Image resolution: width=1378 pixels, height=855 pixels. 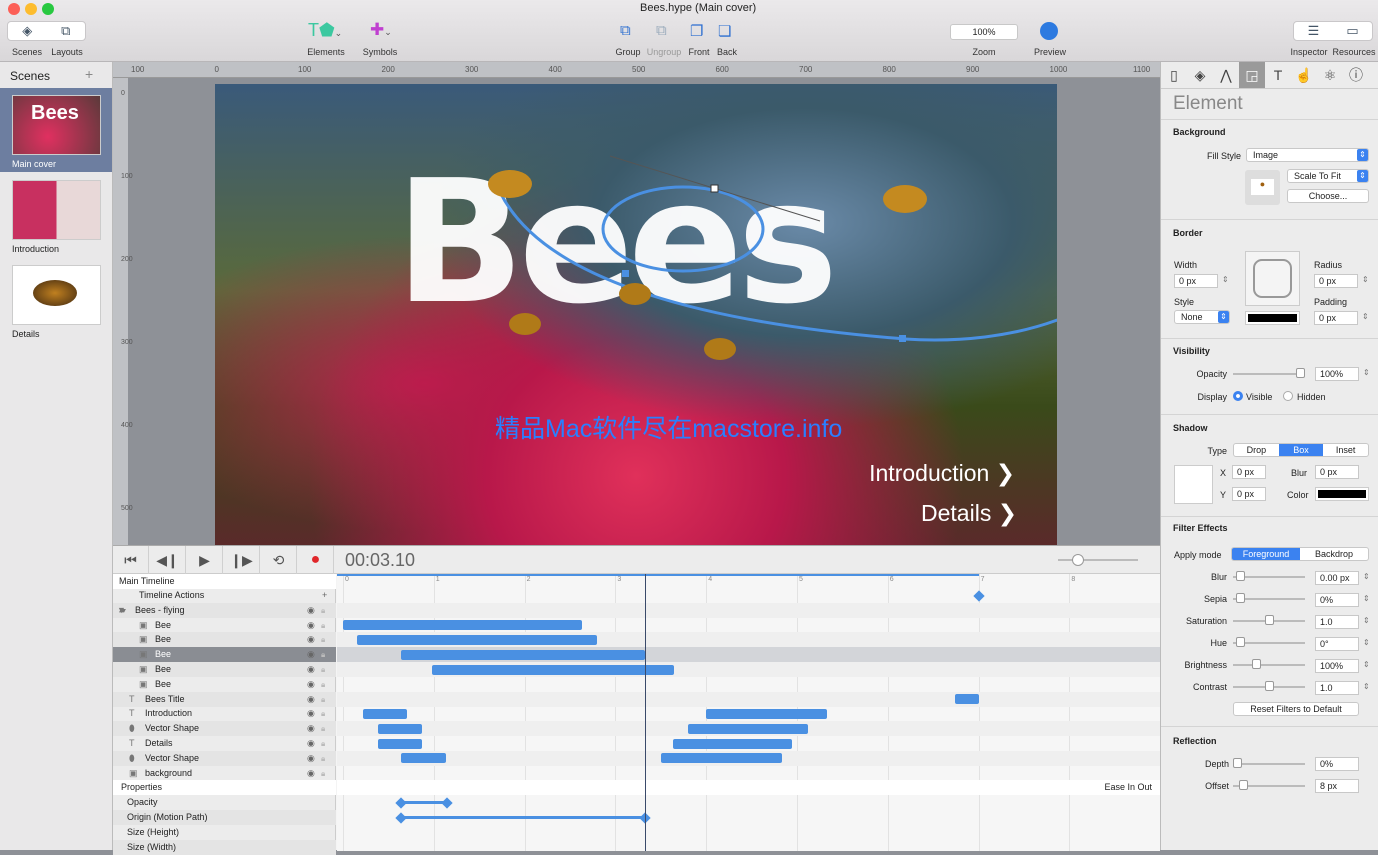 I want to click on add-action-icon: +, so click(x=324, y=595).